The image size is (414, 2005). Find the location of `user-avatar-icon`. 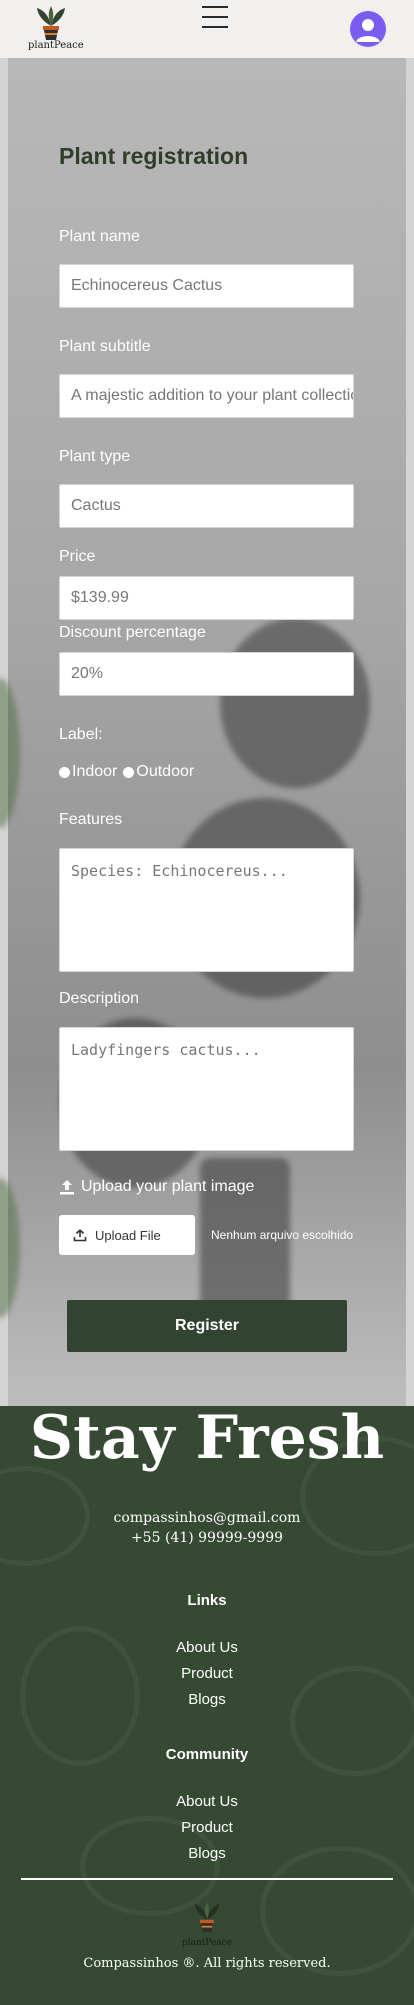

user-avatar-icon is located at coordinates (368, 29).